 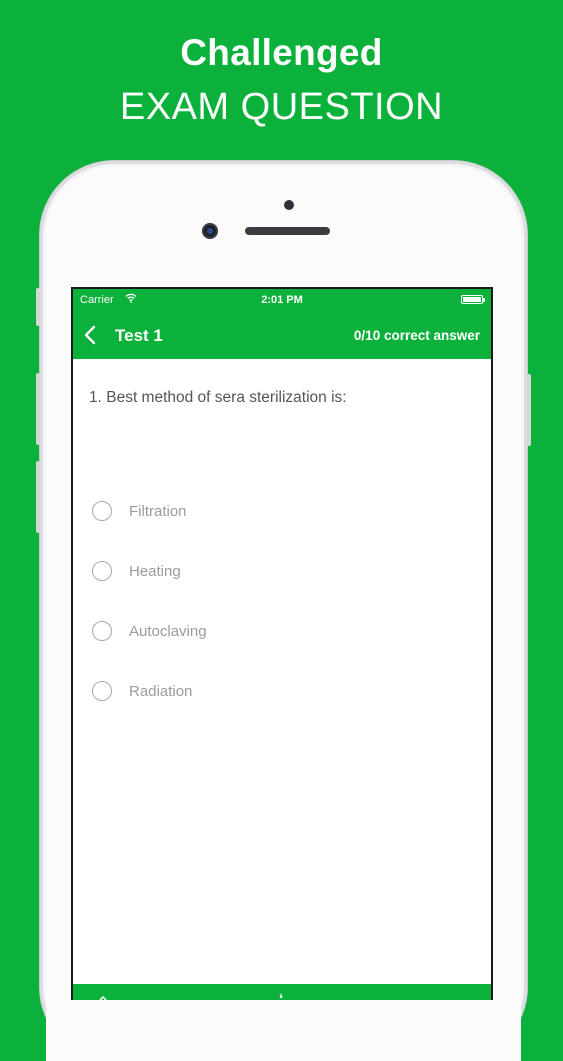 I want to click on option-filtration: Filtration, so click(x=282, y=512).